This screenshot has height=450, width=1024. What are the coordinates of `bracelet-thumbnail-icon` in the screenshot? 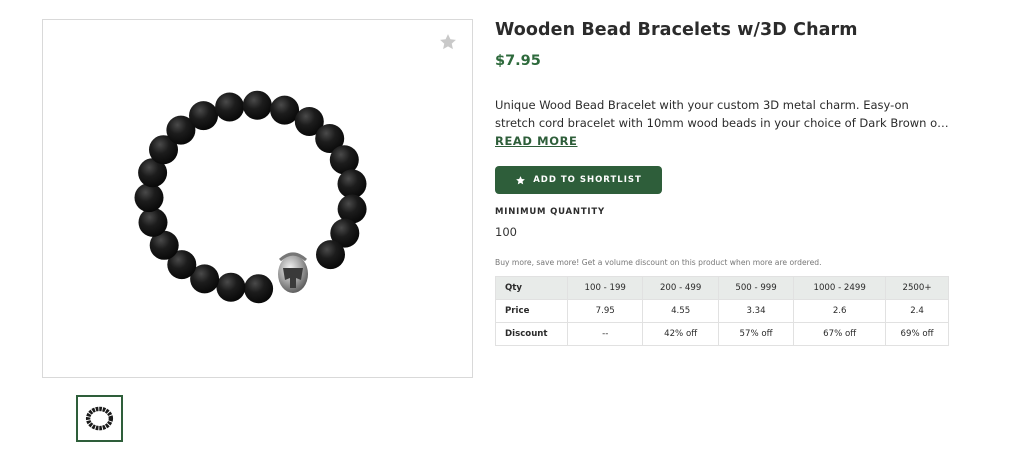 It's located at (99, 418).